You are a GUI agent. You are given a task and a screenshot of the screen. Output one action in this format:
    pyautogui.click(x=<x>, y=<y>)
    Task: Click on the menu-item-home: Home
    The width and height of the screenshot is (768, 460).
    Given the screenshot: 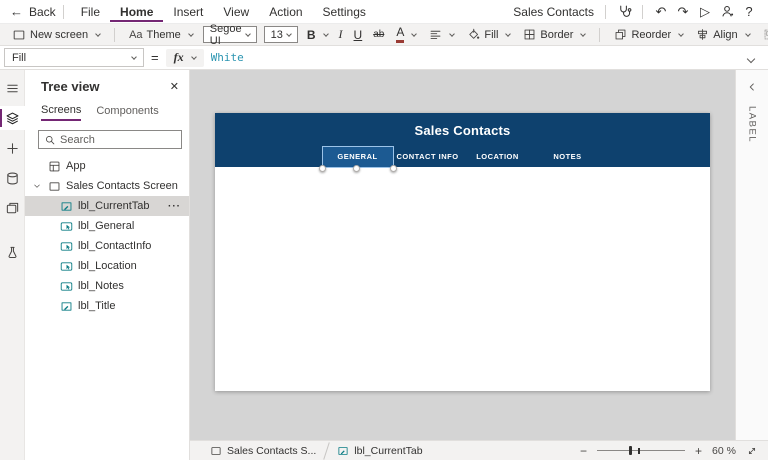 What is the action you would take?
    pyautogui.click(x=137, y=11)
    